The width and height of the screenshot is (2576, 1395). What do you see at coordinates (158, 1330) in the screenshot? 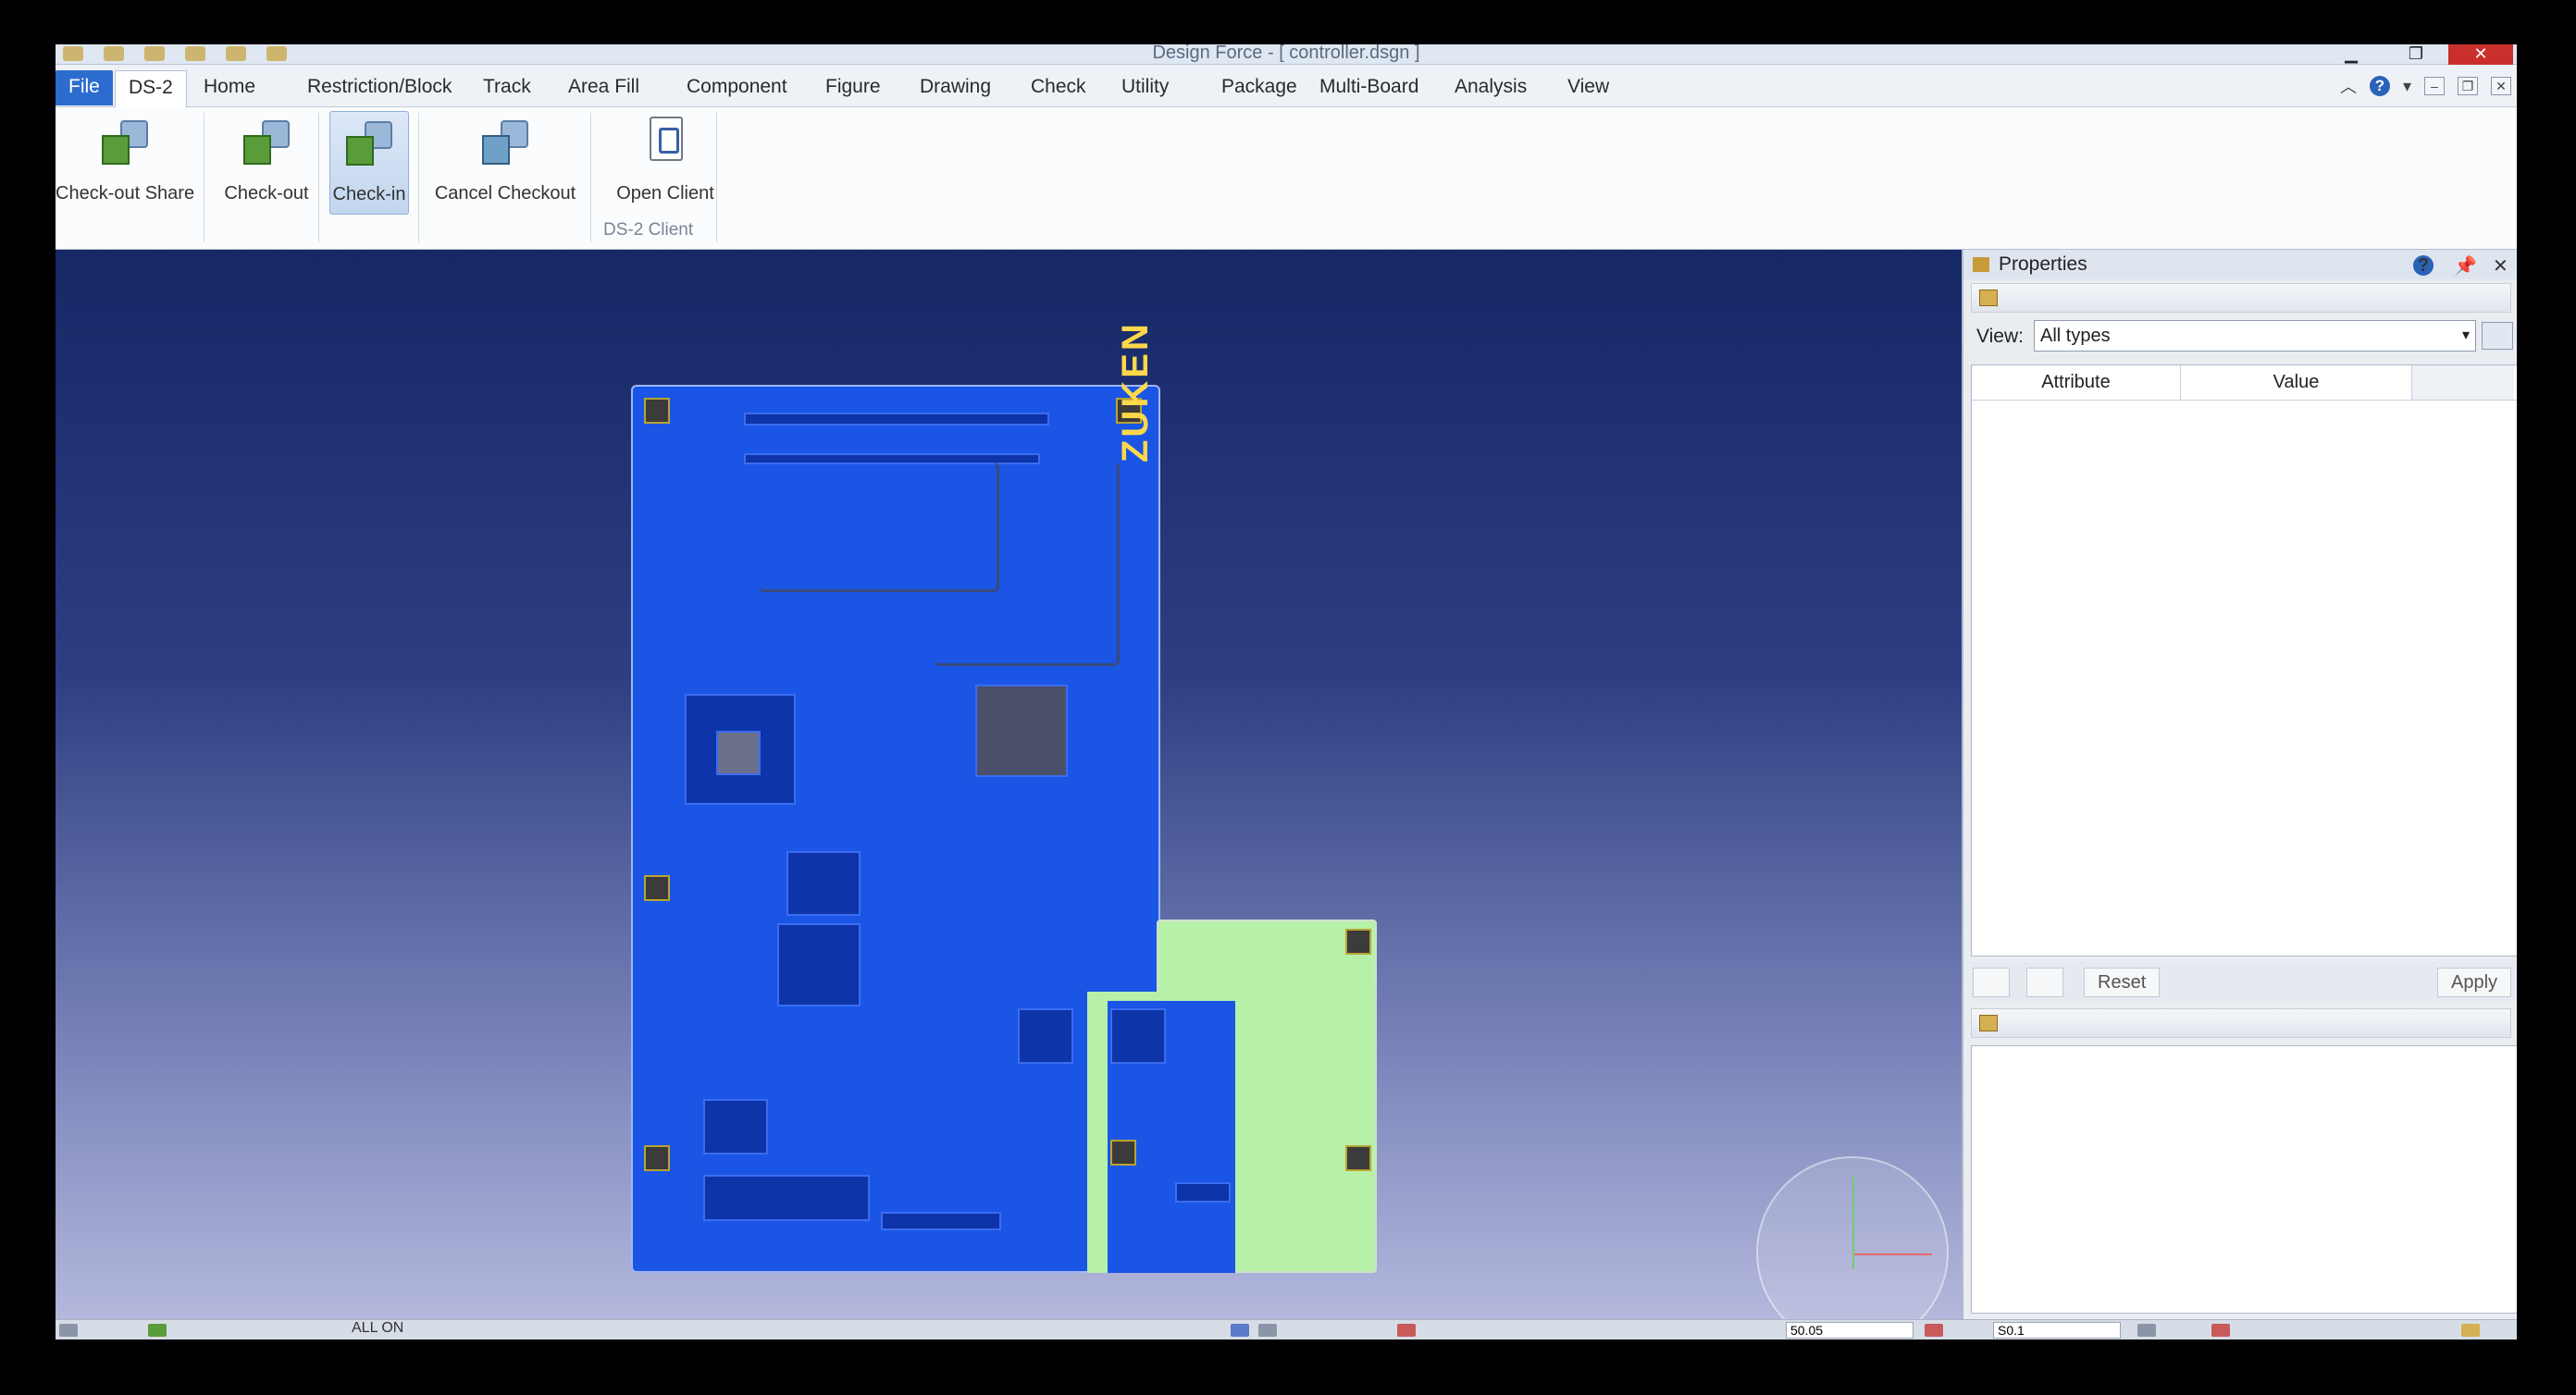
I see `status-layer-icon` at bounding box center [158, 1330].